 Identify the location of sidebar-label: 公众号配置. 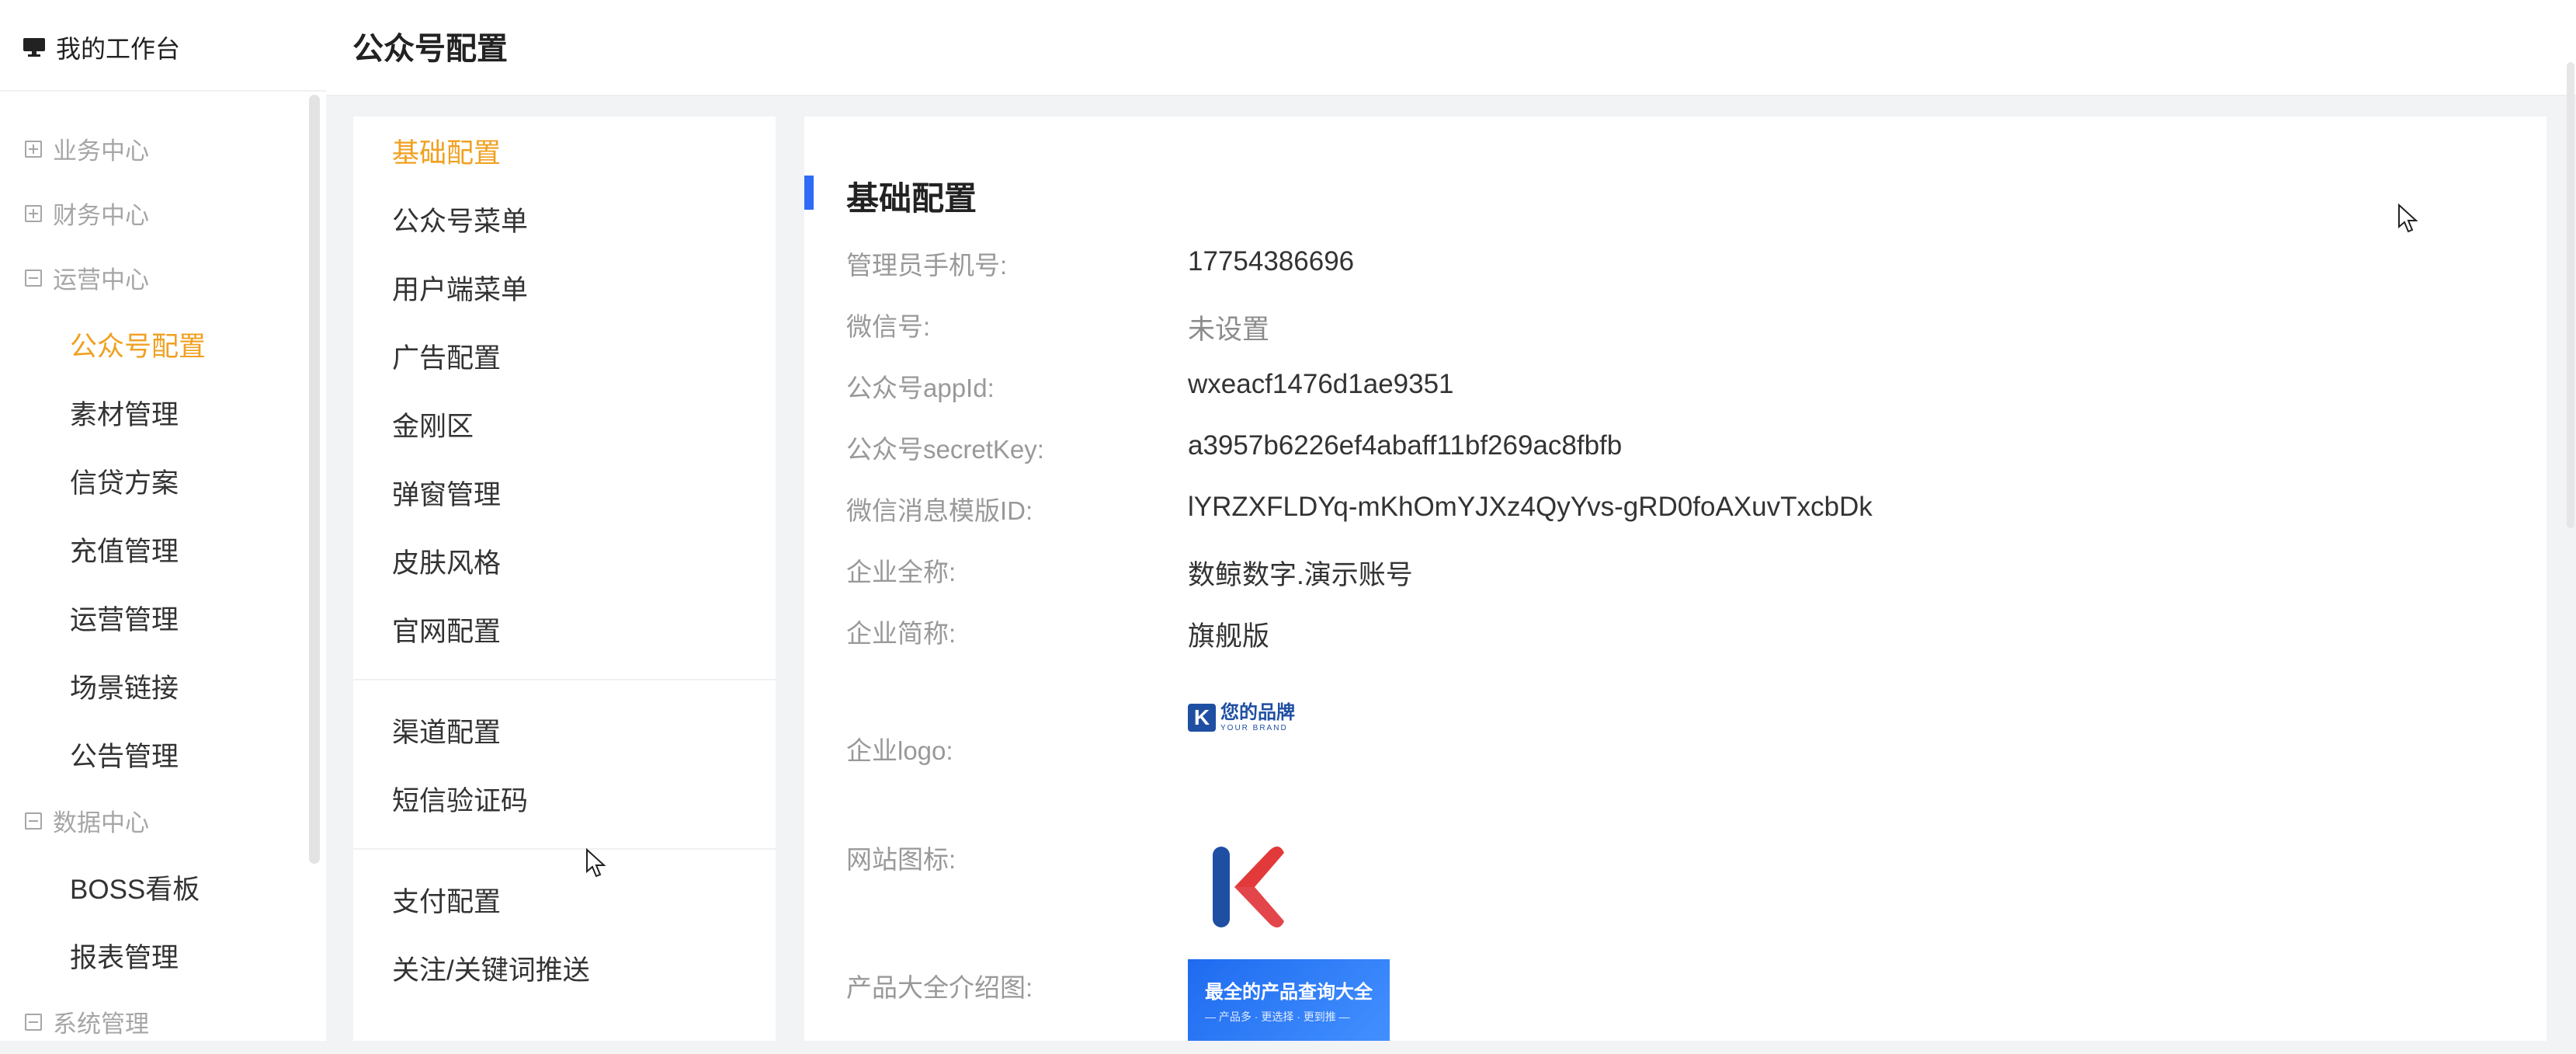
(138, 346).